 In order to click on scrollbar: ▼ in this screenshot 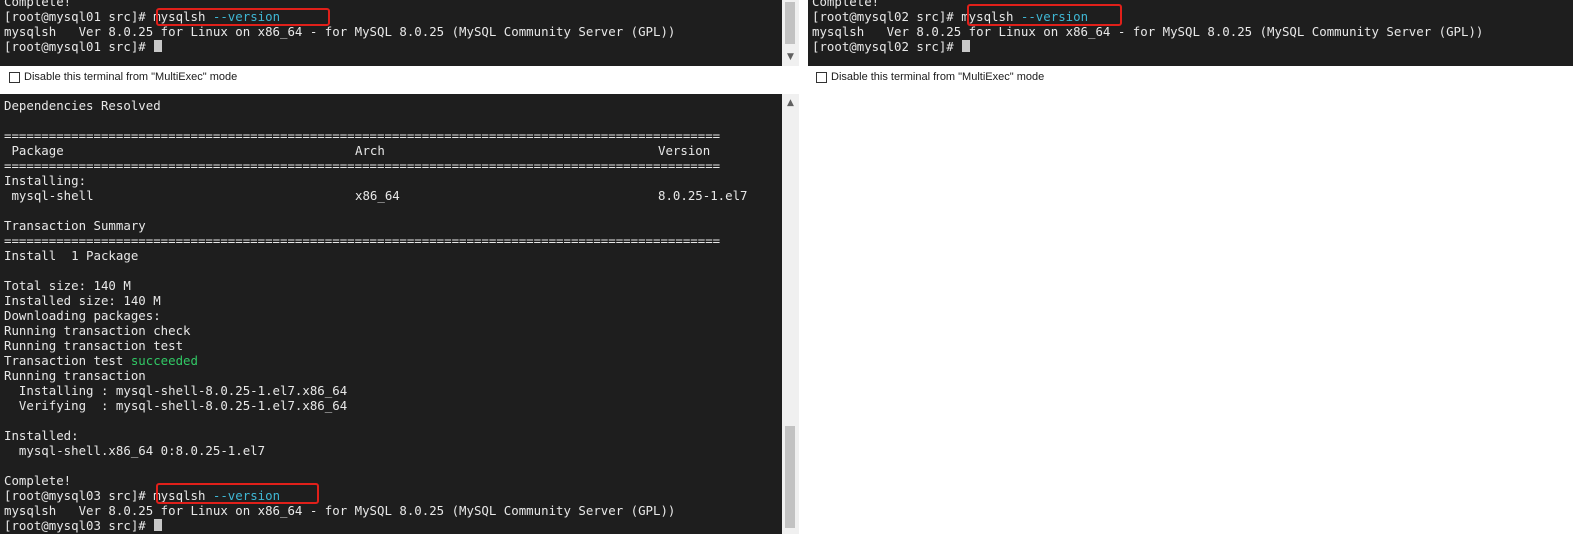, I will do `click(790, 33)`.